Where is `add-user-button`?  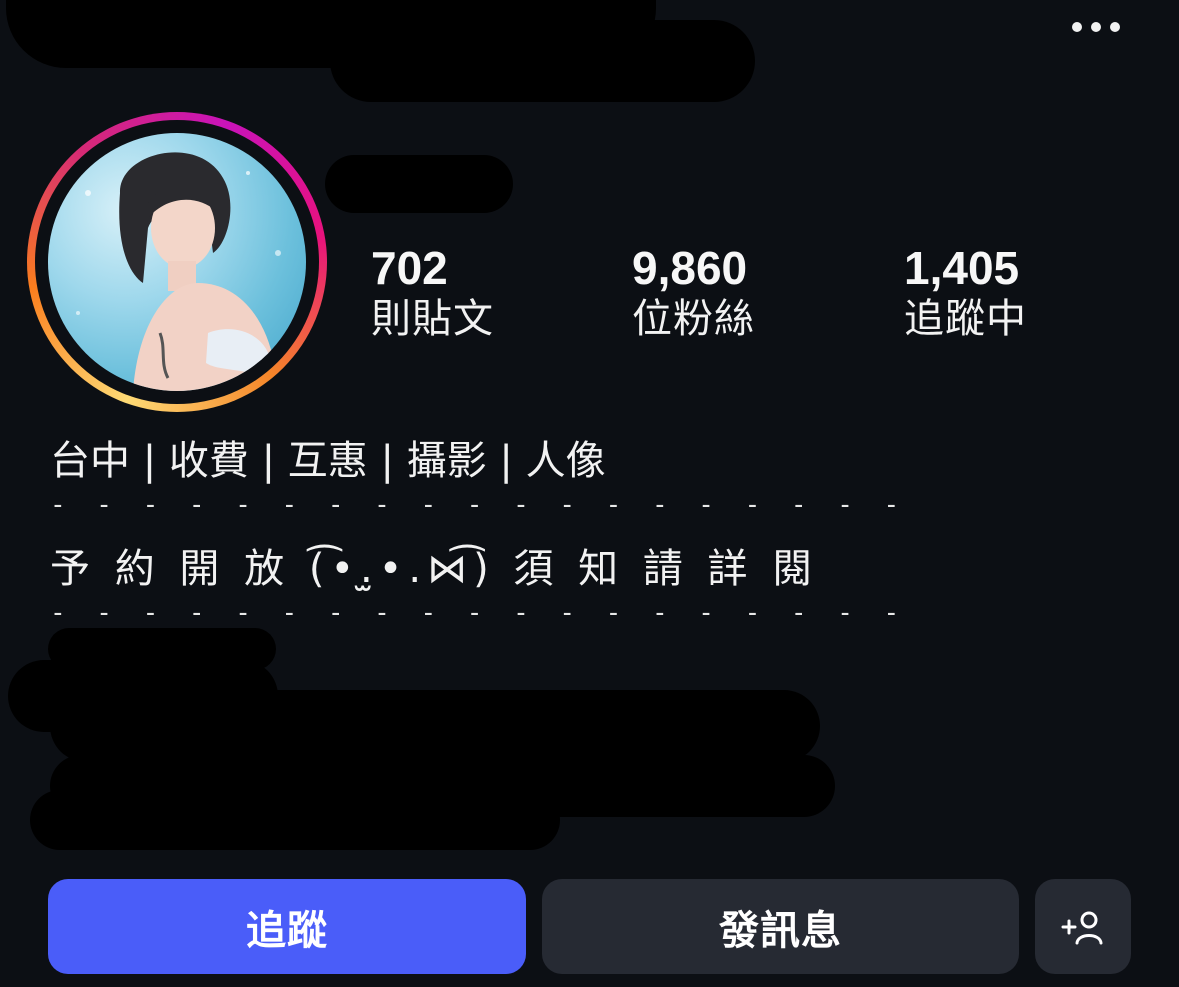
add-user-button is located at coordinates (1083, 926).